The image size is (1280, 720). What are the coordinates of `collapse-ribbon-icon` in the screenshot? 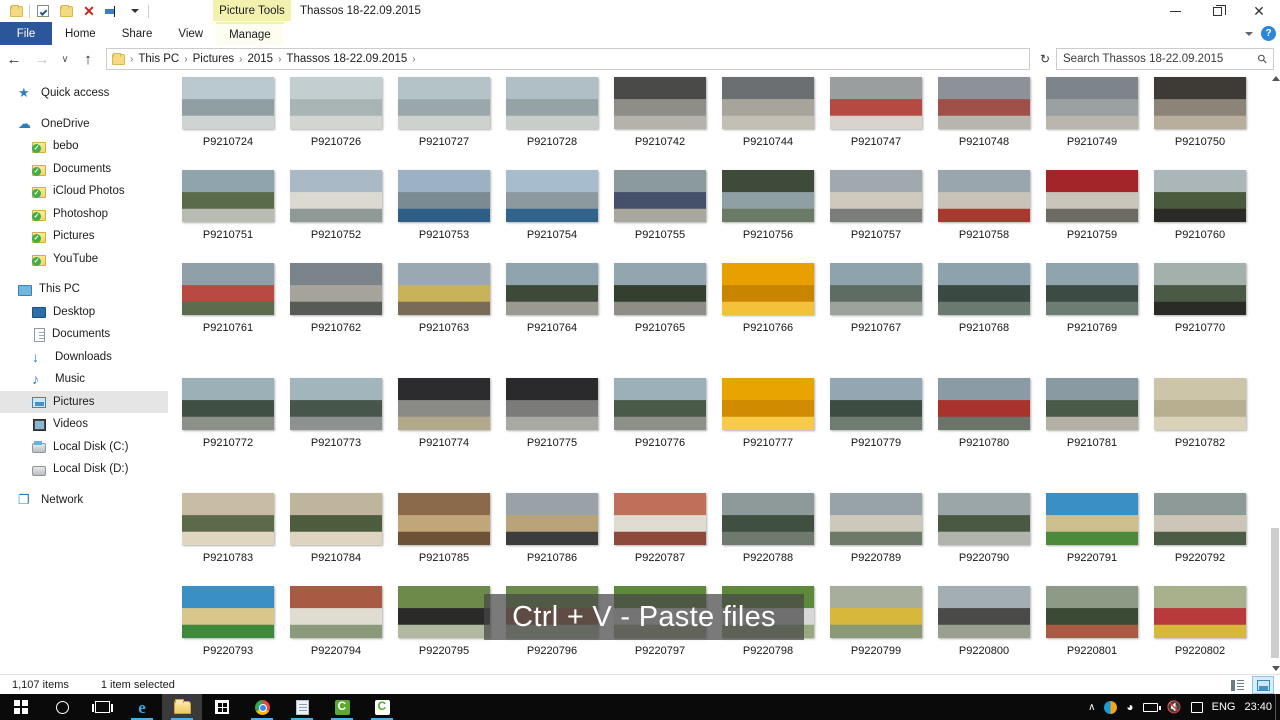 It's located at (1249, 33).